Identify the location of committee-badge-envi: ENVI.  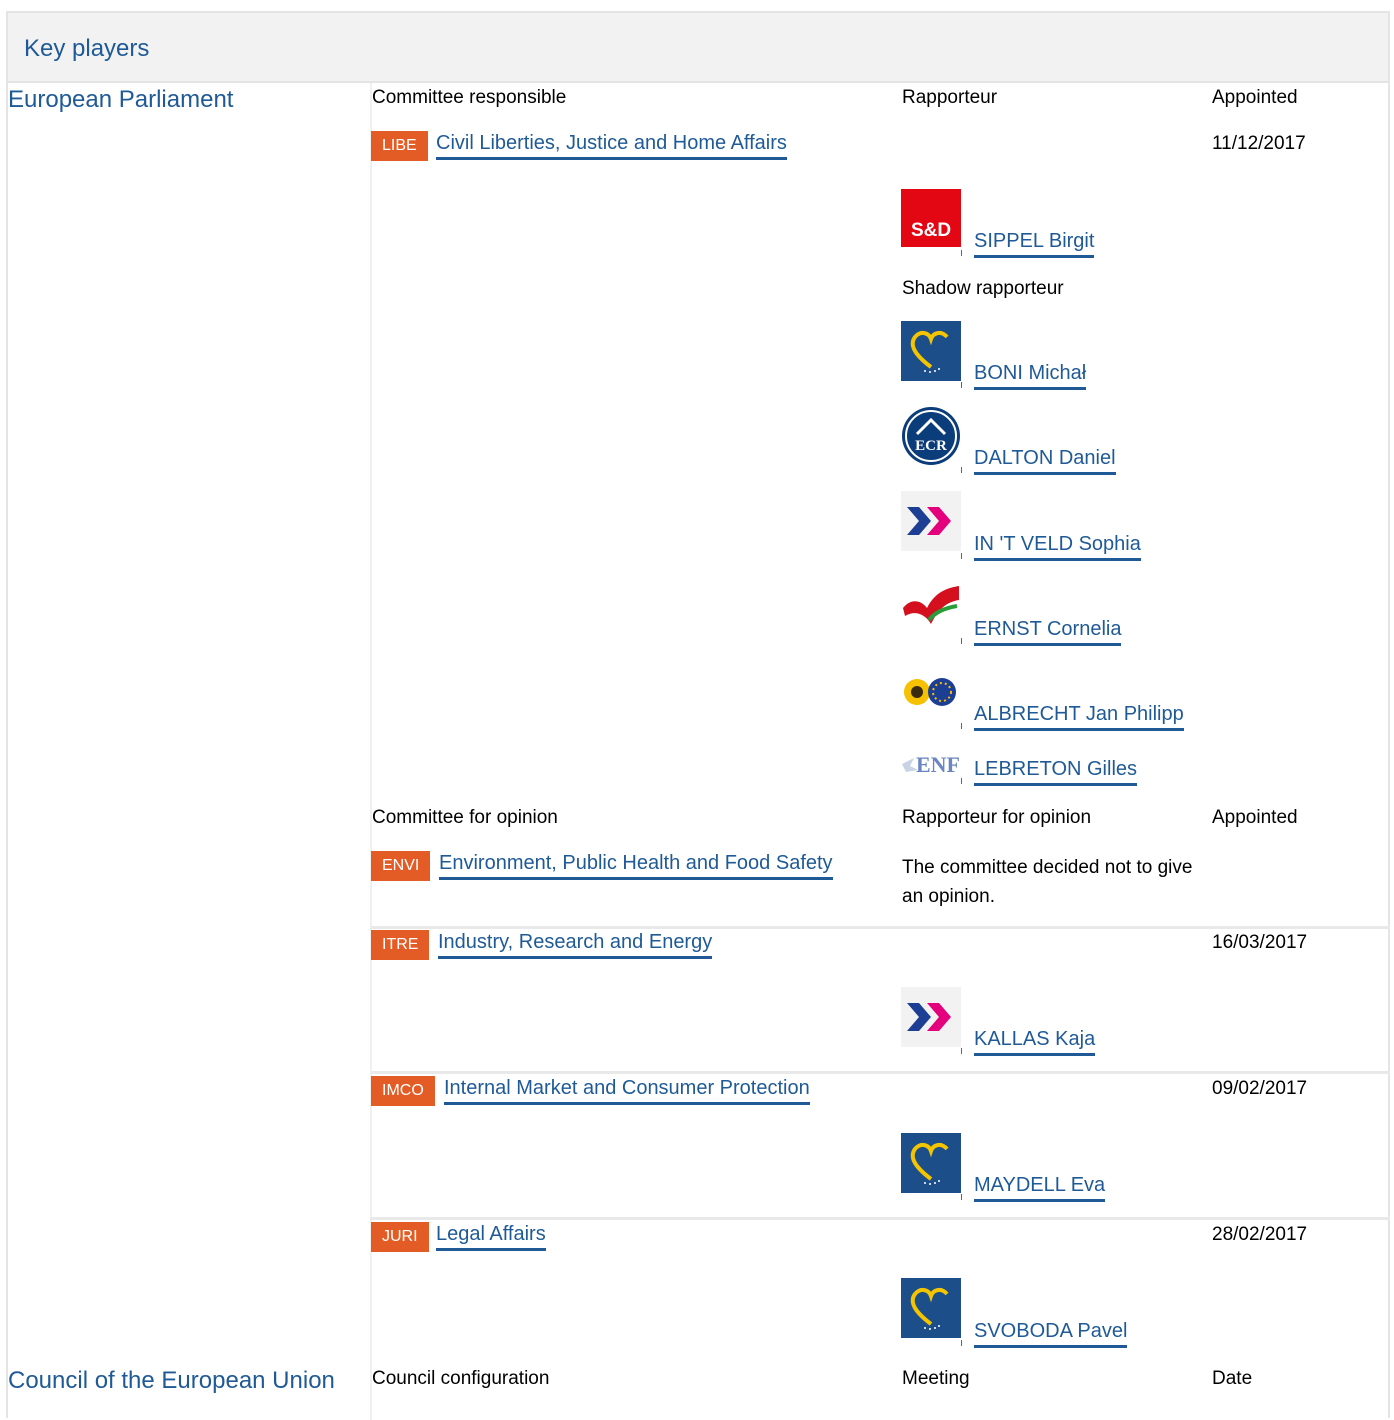
(401, 866).